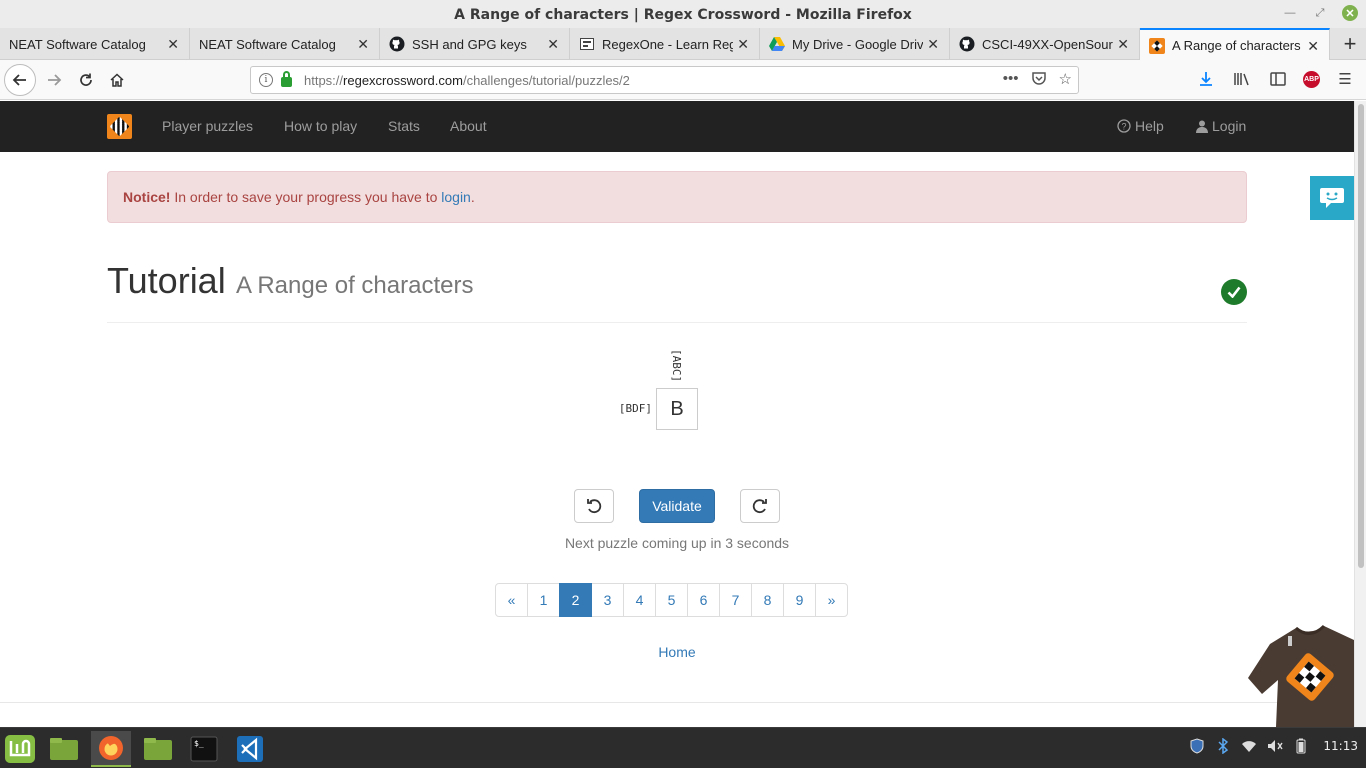  Describe the element at coordinates (677, 291) in the screenshot. I see `page-header: Tutorial A Range of characters` at that location.